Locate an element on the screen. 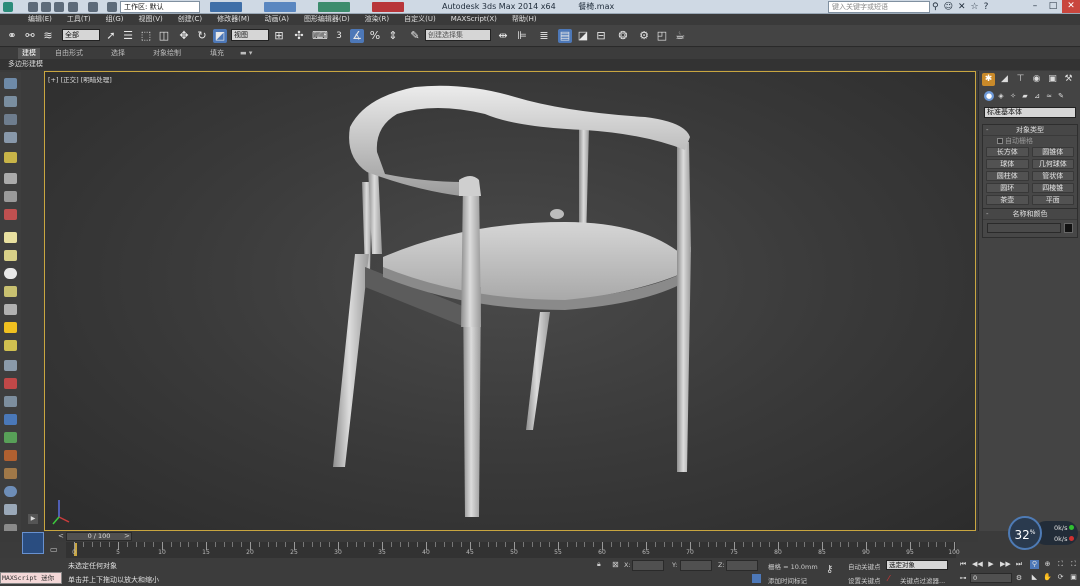  key-mode-icon: ⊶ is located at coordinates (963, 578).